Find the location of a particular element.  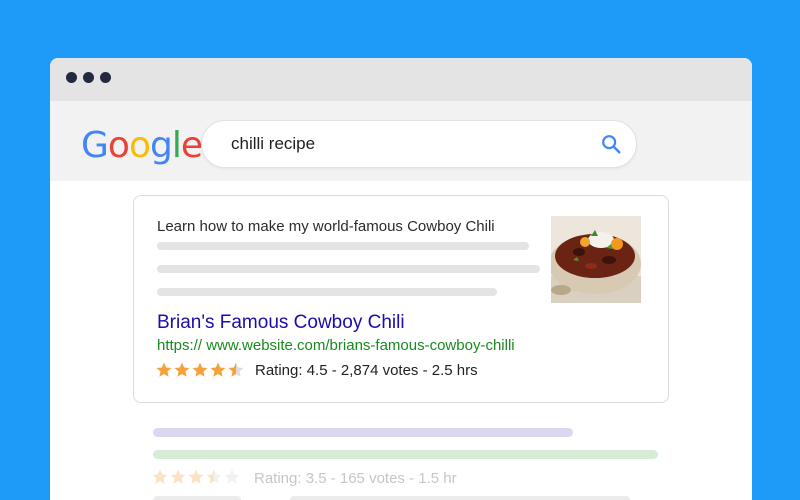

faded-url-placeholder is located at coordinates (405, 454).